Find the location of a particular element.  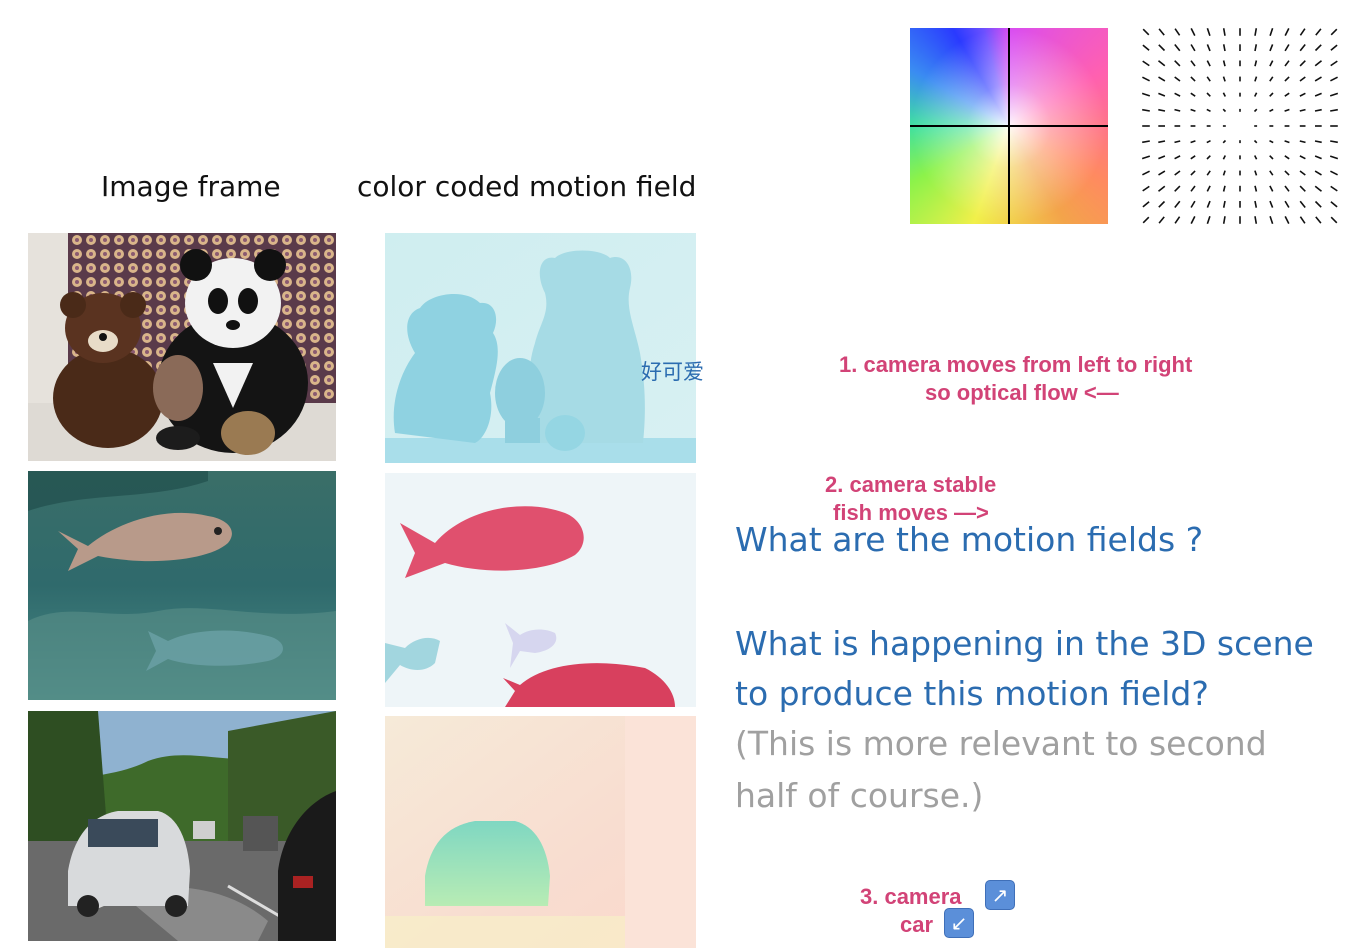

car-motion-field is located at coordinates (540, 832).